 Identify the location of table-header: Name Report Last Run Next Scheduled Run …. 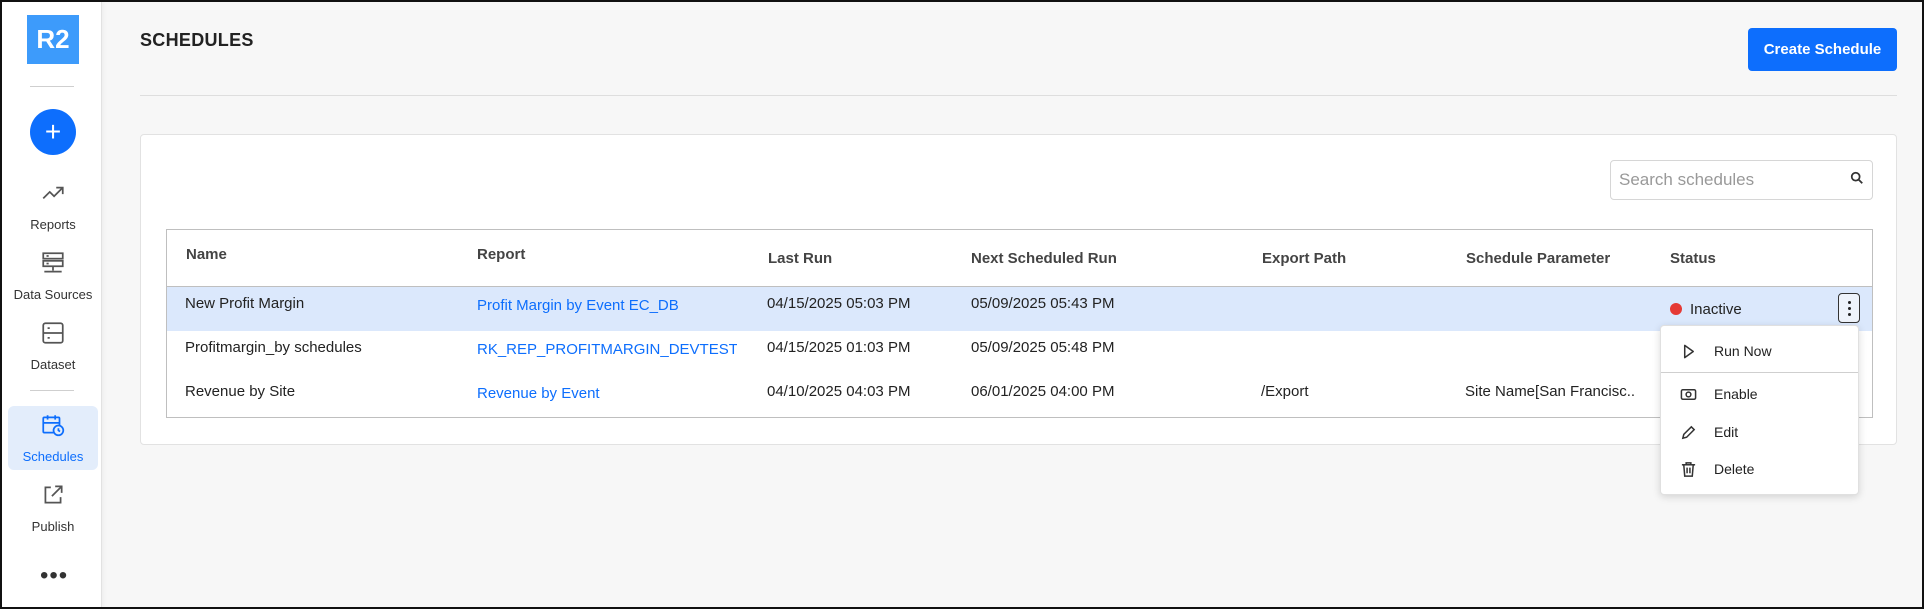
(1019, 258).